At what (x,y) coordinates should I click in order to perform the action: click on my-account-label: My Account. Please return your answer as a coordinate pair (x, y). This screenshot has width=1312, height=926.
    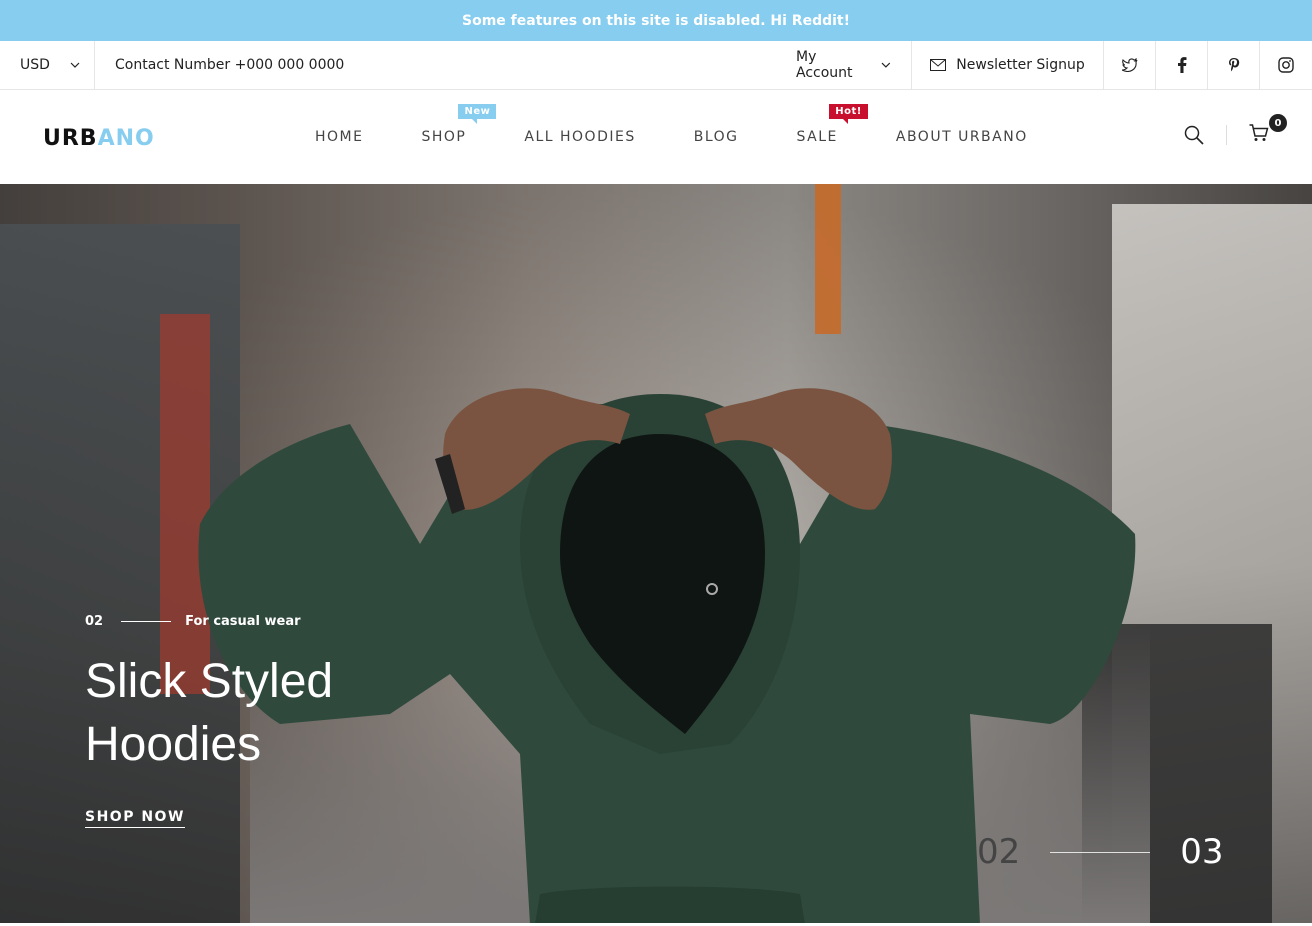
    Looking at the image, I should click on (824, 65).